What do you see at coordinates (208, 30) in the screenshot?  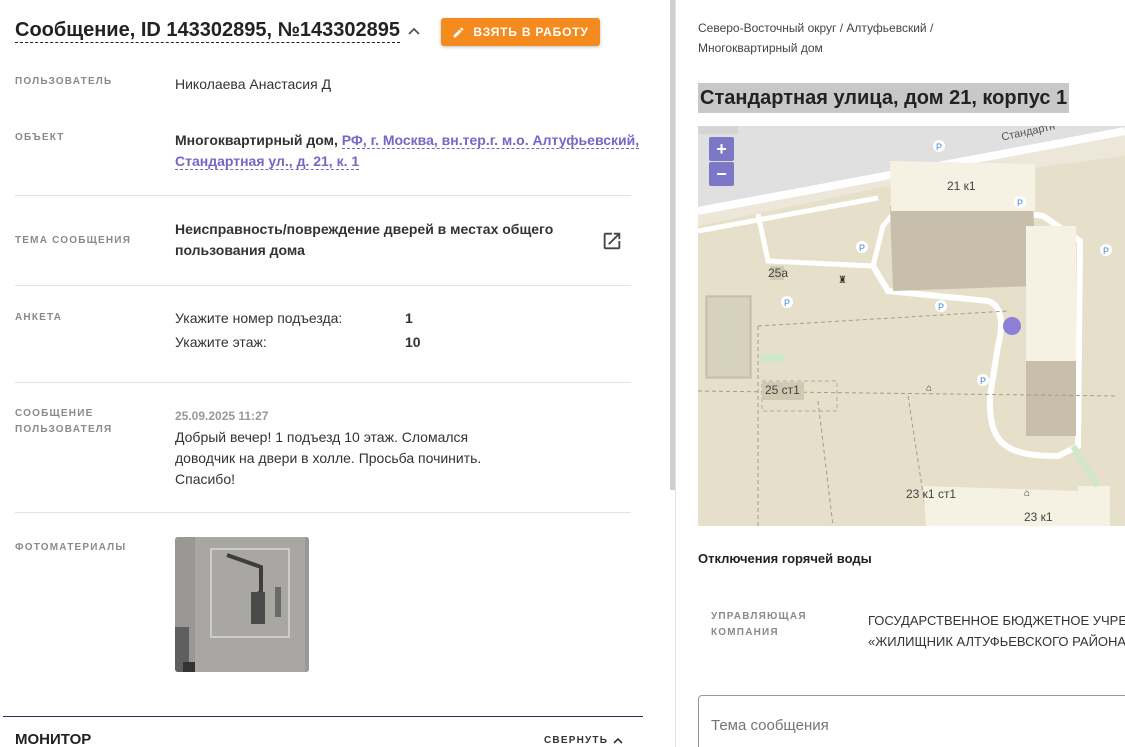 I see `message-title: Сообщение, ID 143302895, №143302895` at bounding box center [208, 30].